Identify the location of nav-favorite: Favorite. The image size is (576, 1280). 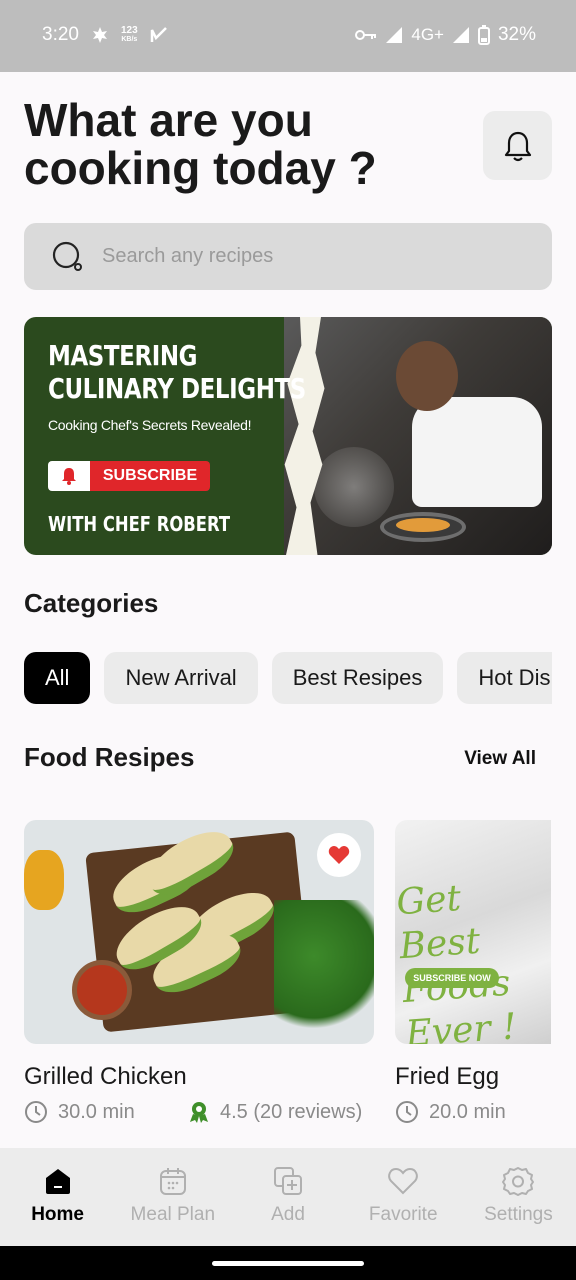
(403, 1197).